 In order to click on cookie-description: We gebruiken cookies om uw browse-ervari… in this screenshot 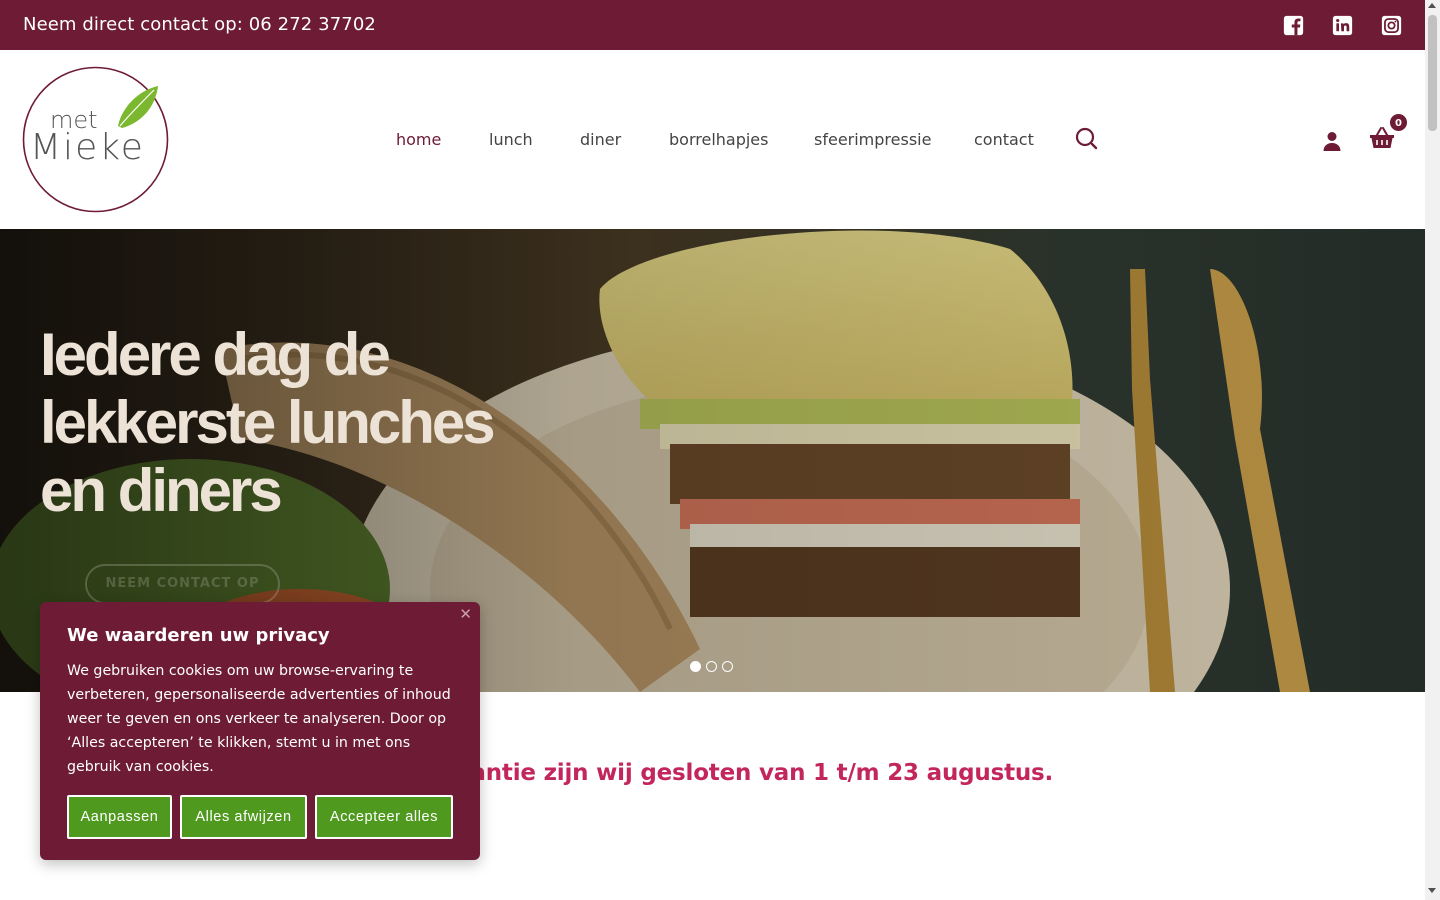, I will do `click(259, 719)`.